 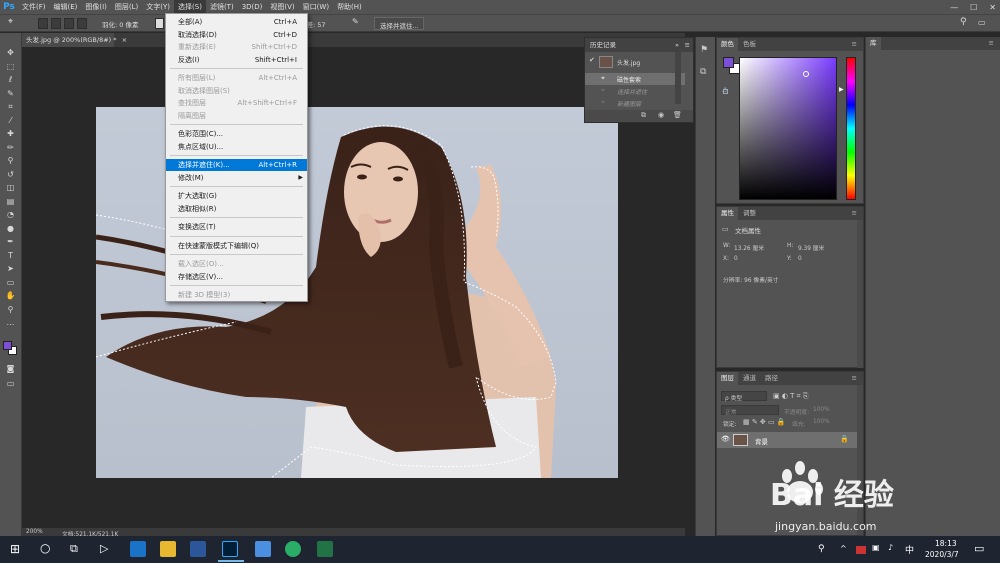 What do you see at coordinates (979, 548) in the screenshot?
I see `notification-center-icon: ▭` at bounding box center [979, 548].